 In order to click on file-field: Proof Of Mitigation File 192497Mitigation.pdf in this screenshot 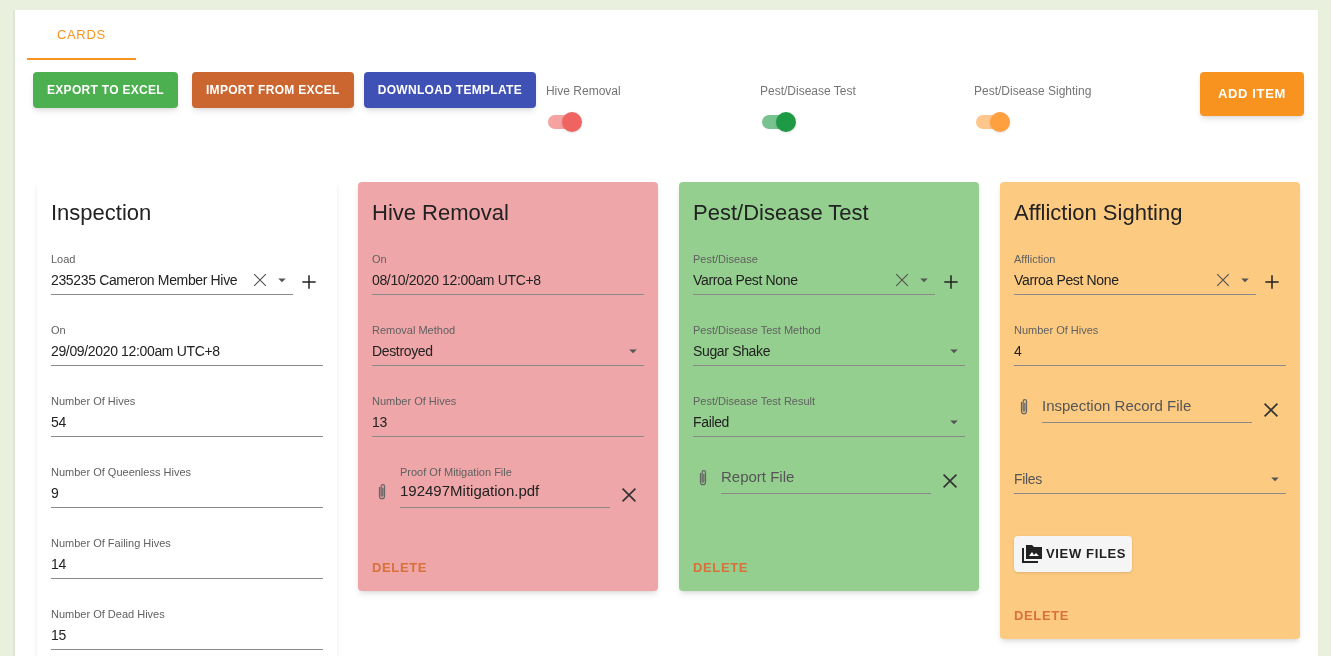, I will do `click(505, 486)`.